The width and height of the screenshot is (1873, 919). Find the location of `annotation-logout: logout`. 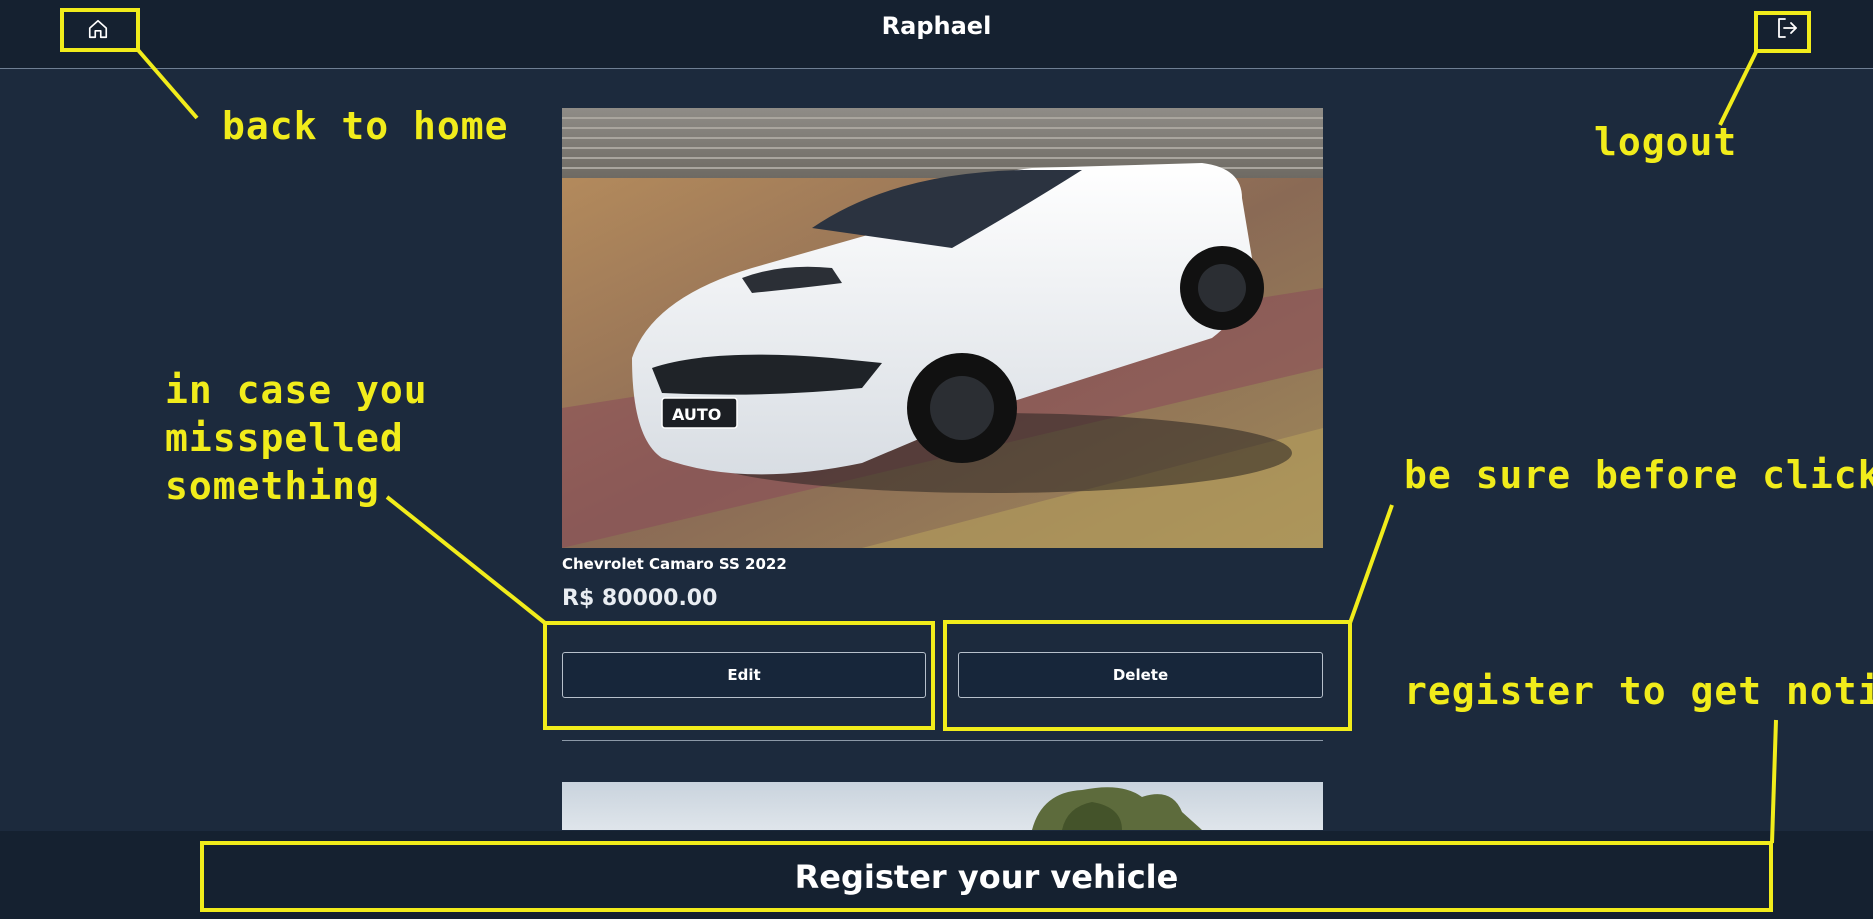

annotation-logout: logout is located at coordinates (1666, 142).